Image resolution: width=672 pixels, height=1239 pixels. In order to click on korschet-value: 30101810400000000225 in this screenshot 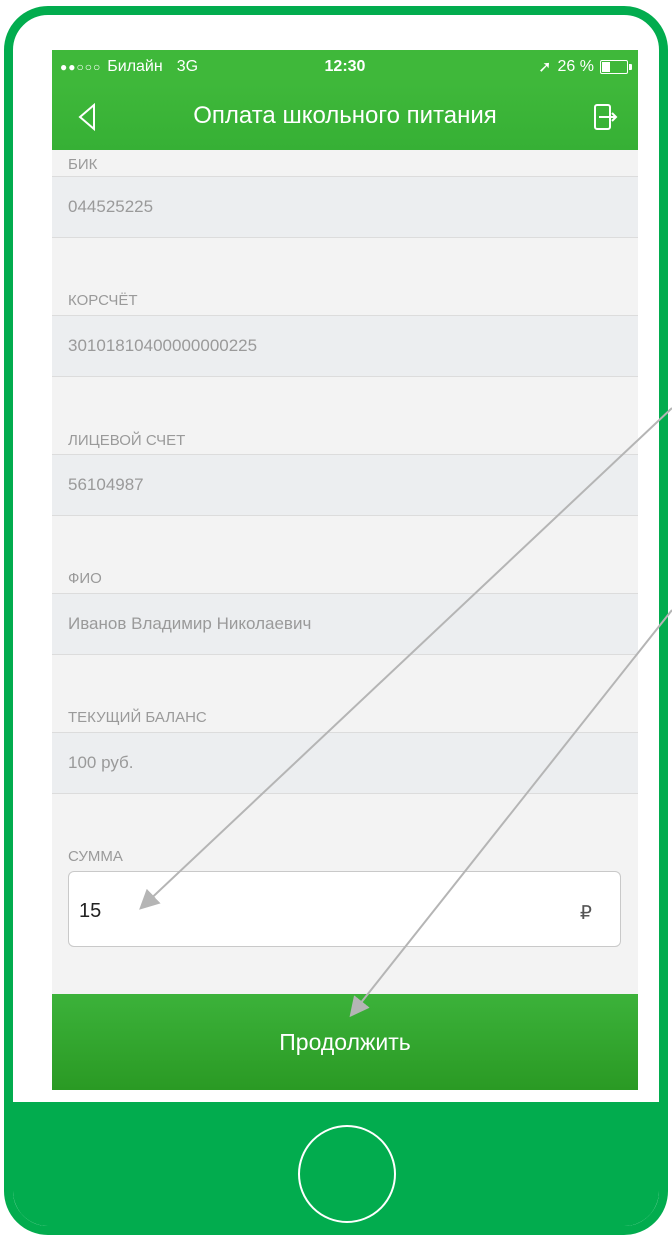, I will do `click(163, 345)`.